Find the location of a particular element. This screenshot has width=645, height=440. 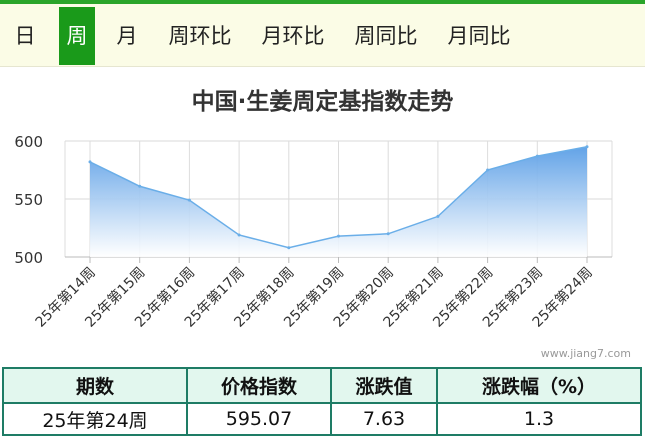

cell-price-index: 595.07 is located at coordinates (259, 419).